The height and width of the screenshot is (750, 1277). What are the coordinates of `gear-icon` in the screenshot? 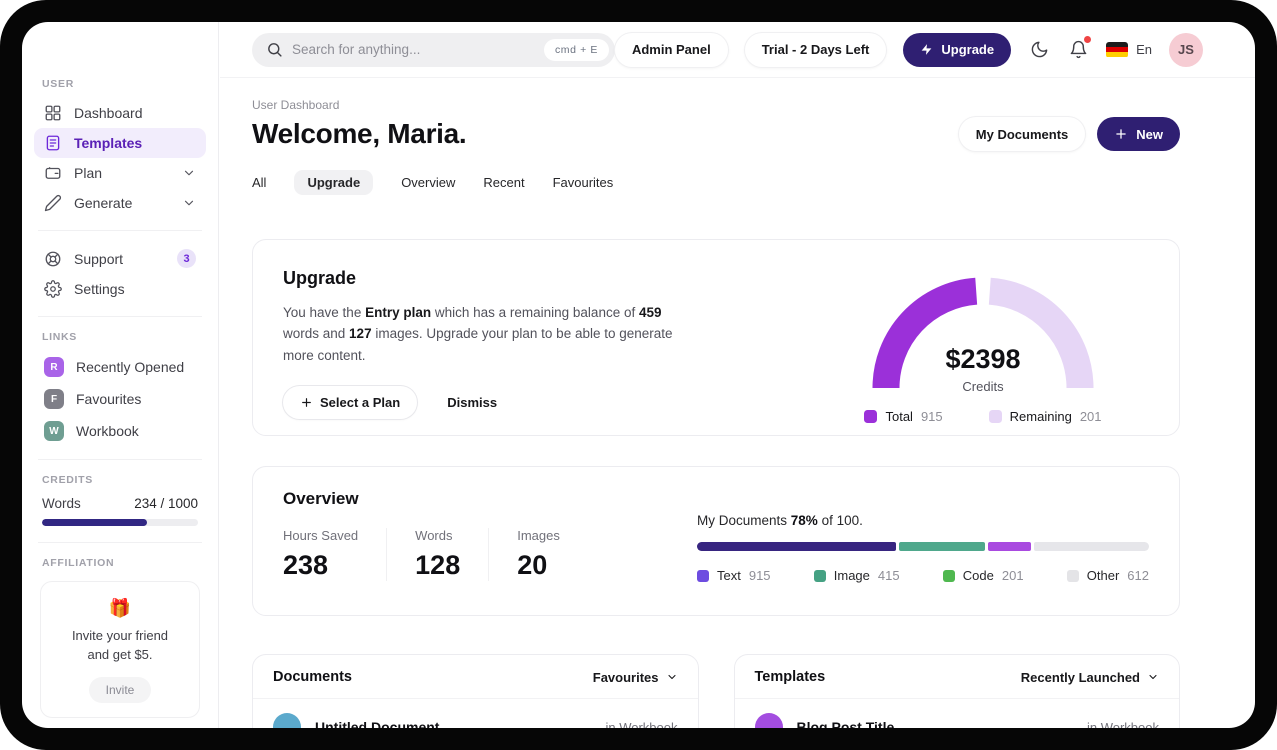 It's located at (53, 289).